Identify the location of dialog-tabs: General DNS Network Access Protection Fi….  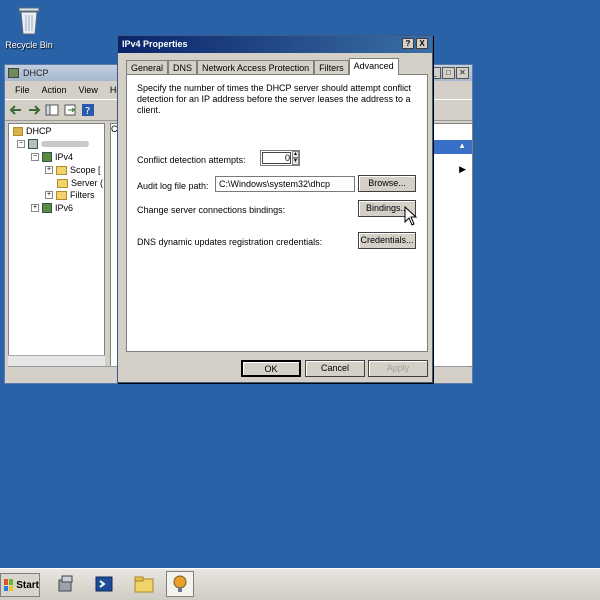
(262, 66).